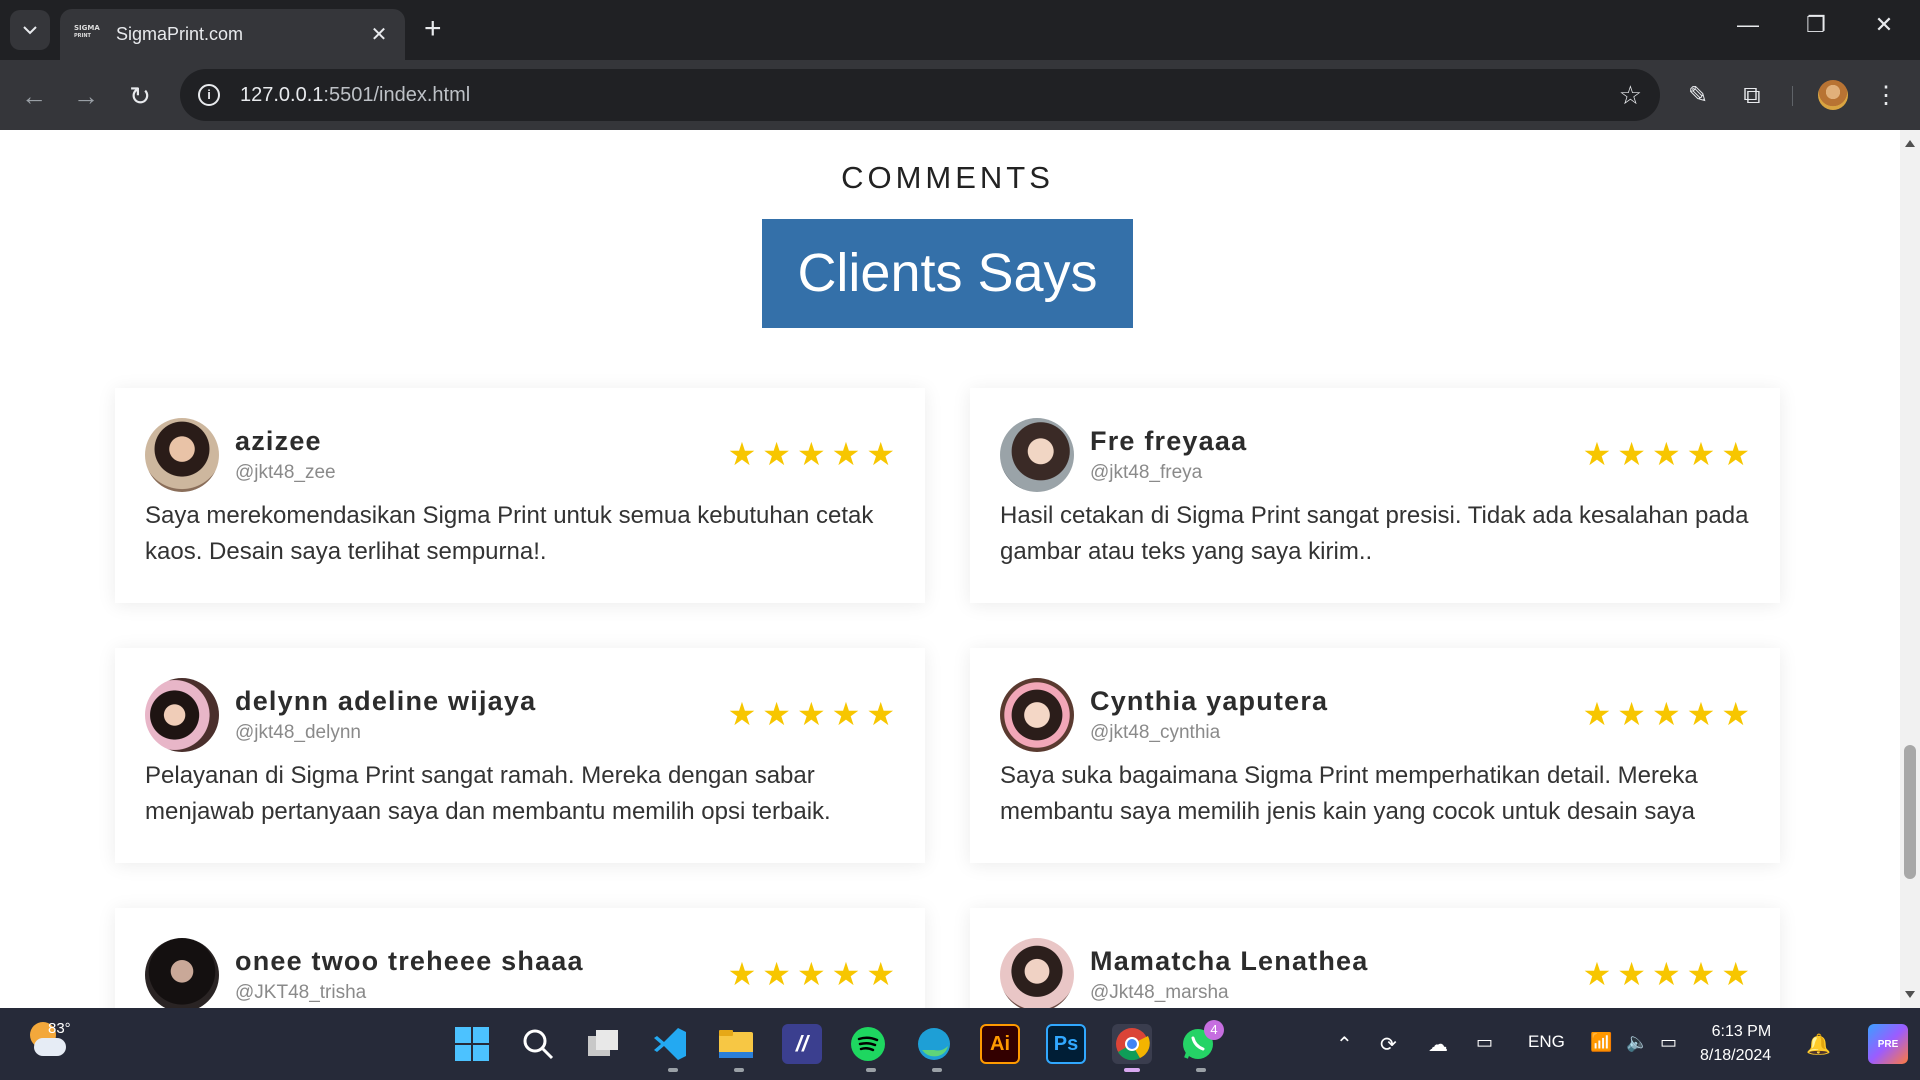  I want to click on sync-icon: ⟳, so click(1388, 1044).